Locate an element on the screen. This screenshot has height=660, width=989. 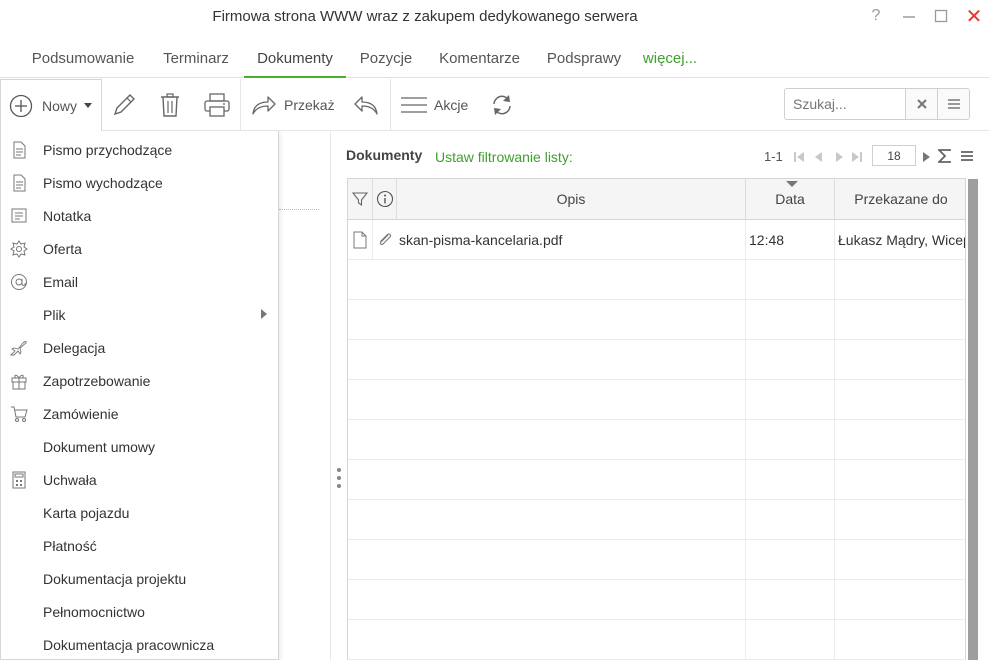
menu-item-dokumentacja-projektu: Dokumentacja projektu is located at coordinates (139, 578).